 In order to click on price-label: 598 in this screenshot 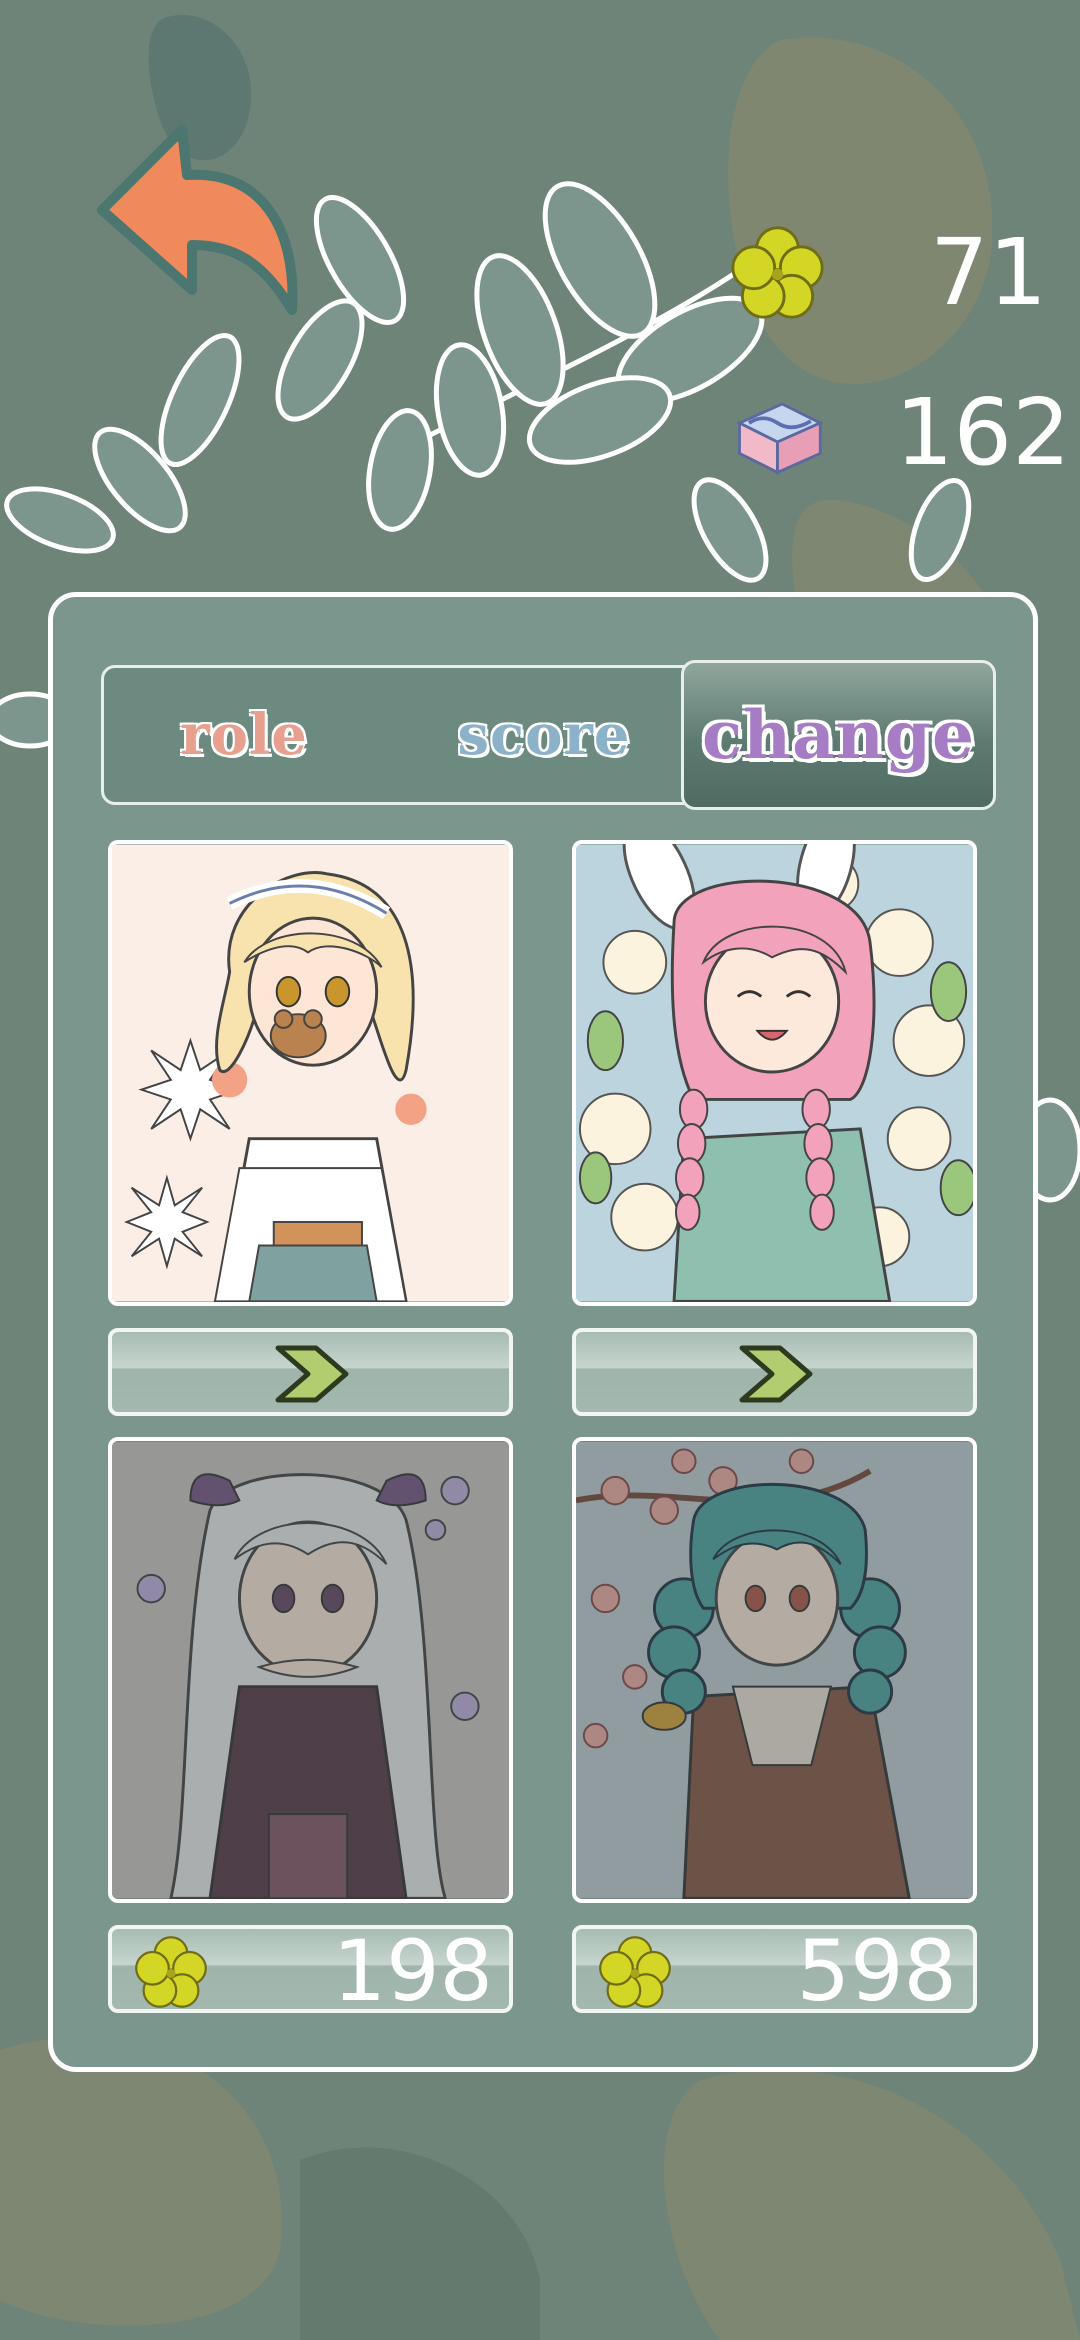, I will do `click(876, 1971)`.